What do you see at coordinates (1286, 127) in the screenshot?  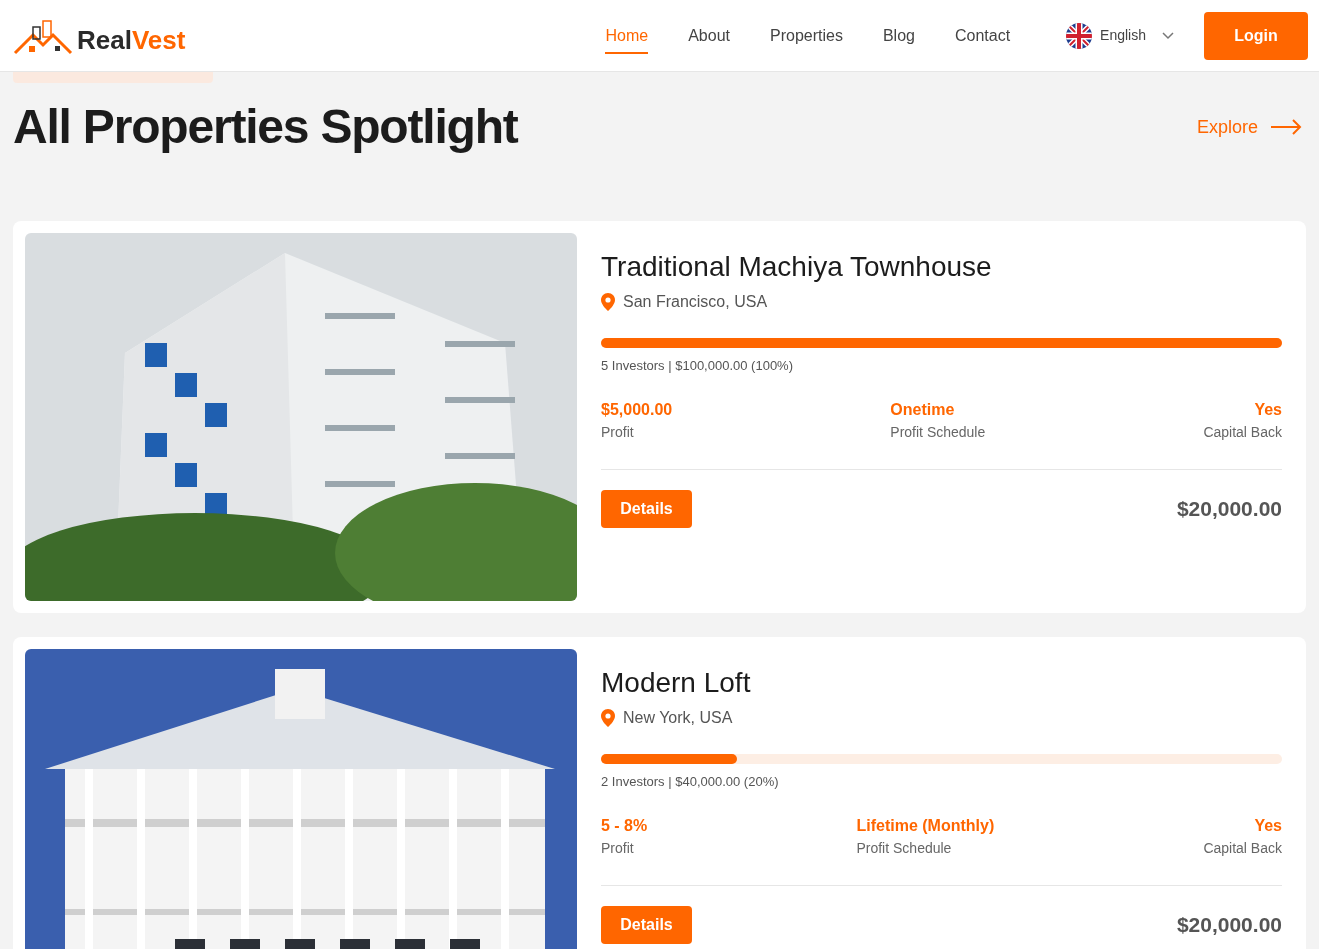 I see `arrow-right-icon` at bounding box center [1286, 127].